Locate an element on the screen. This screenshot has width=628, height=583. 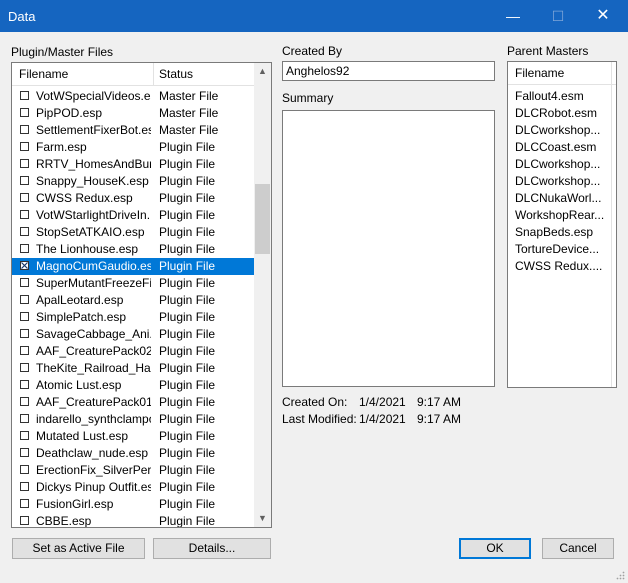
set-active-file-button: Set as Active File is located at coordinates (78, 548).